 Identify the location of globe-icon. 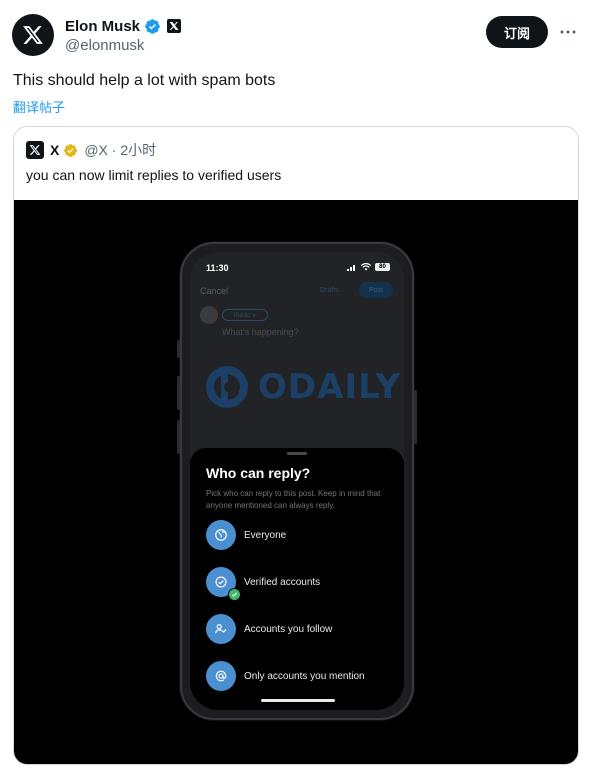
(221, 535).